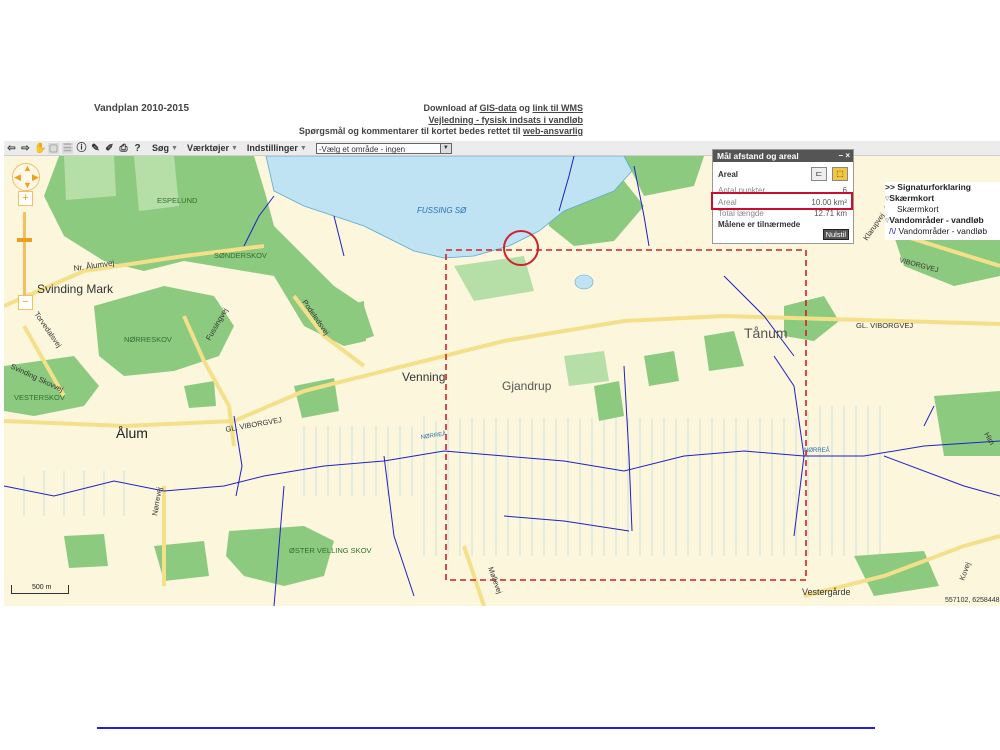  I want to click on pan-left-icon: ◀, so click(17, 177).